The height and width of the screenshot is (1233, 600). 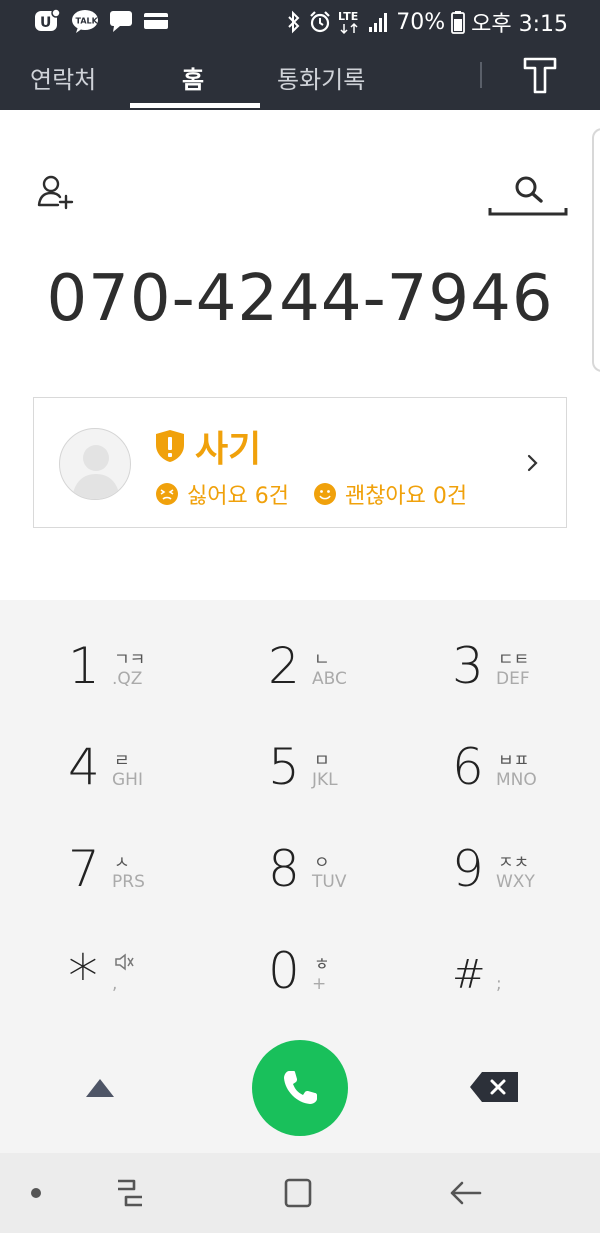 What do you see at coordinates (36, 1193) in the screenshot?
I see `nav-bar-dot` at bounding box center [36, 1193].